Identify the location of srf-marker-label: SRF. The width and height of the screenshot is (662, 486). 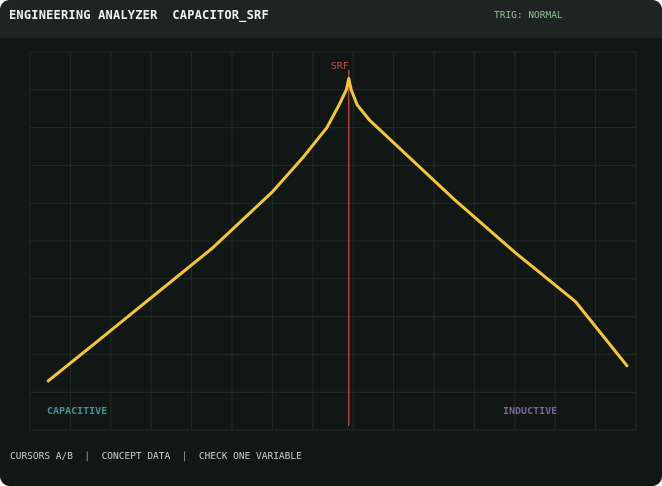
(340, 66).